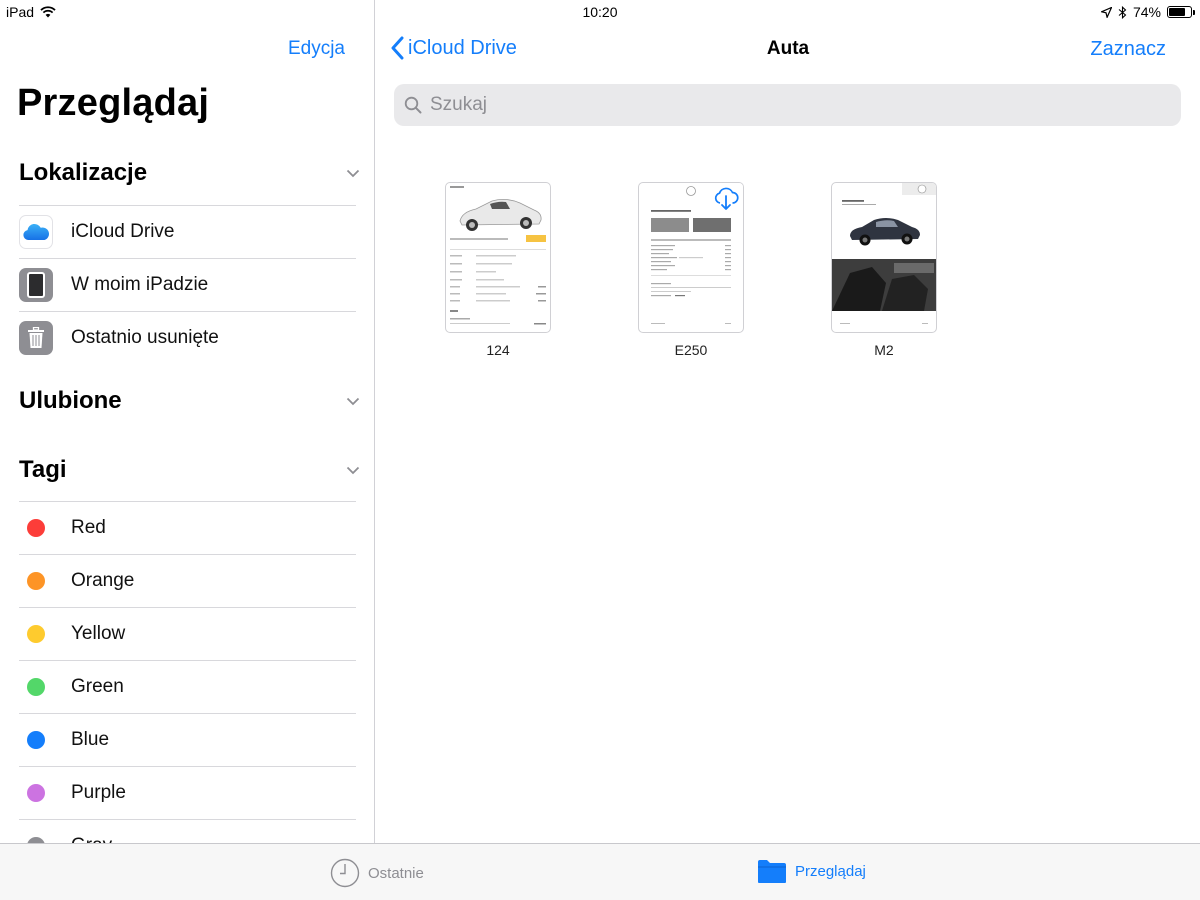 This screenshot has width=1200, height=900. What do you see at coordinates (316, 49) in the screenshot?
I see `edit-button: Edycja` at bounding box center [316, 49].